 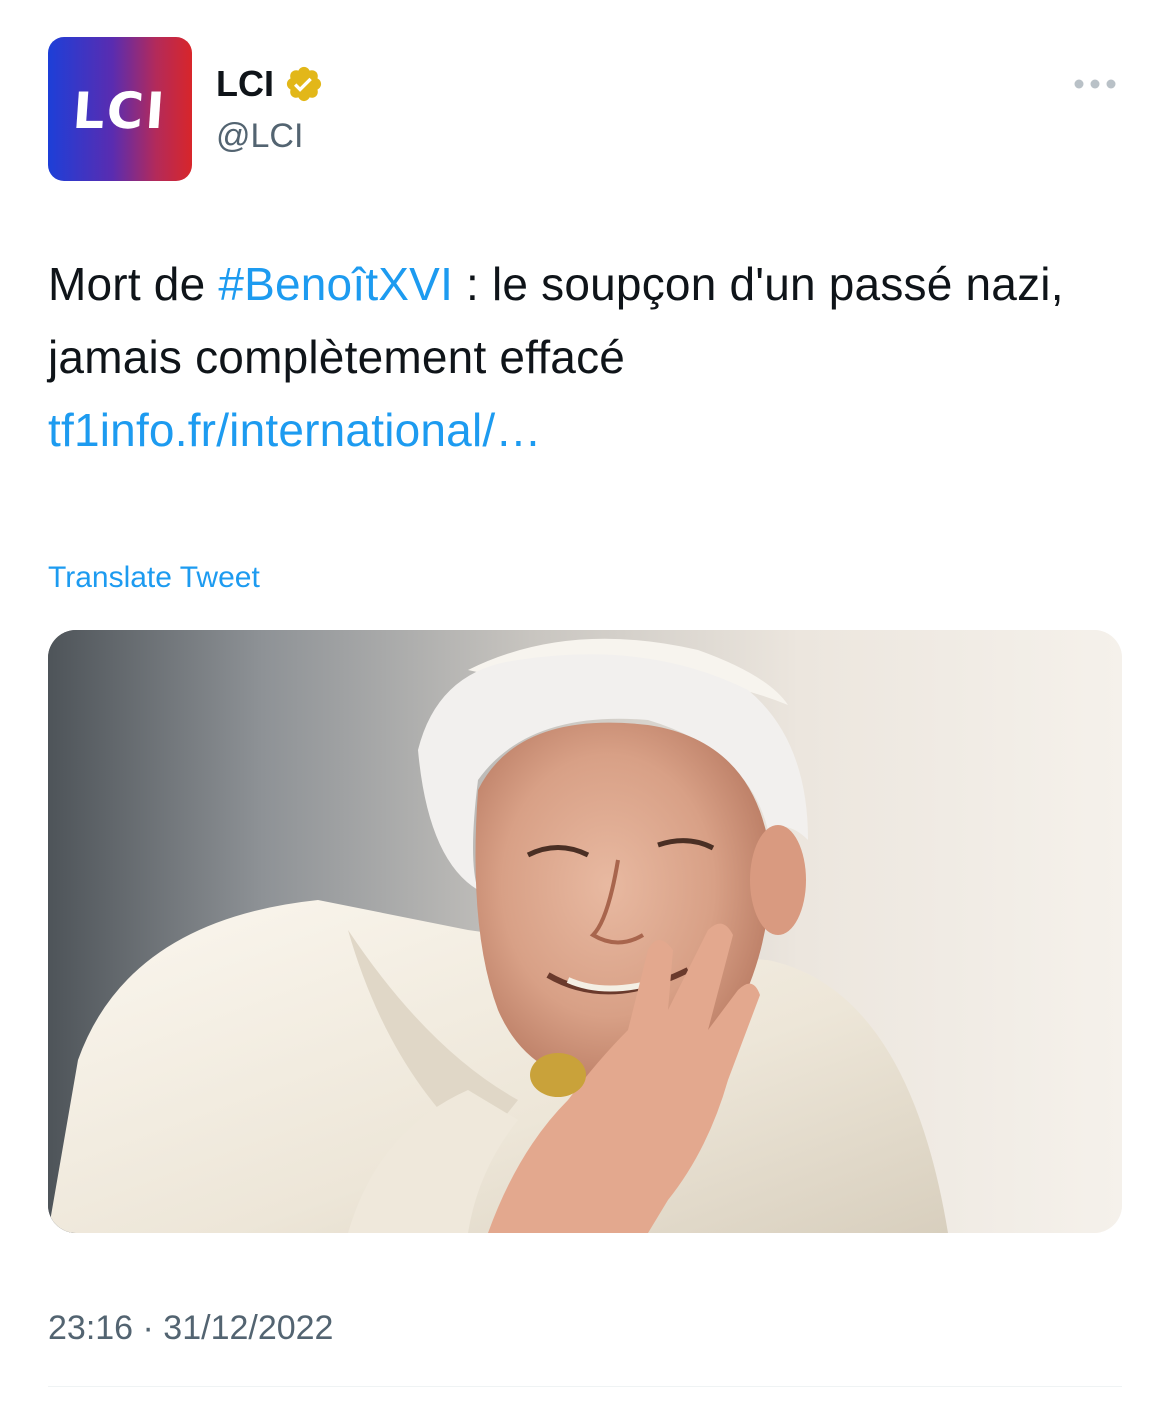 I want to click on translate-tweet-link: Translate Tweet, so click(x=154, y=578).